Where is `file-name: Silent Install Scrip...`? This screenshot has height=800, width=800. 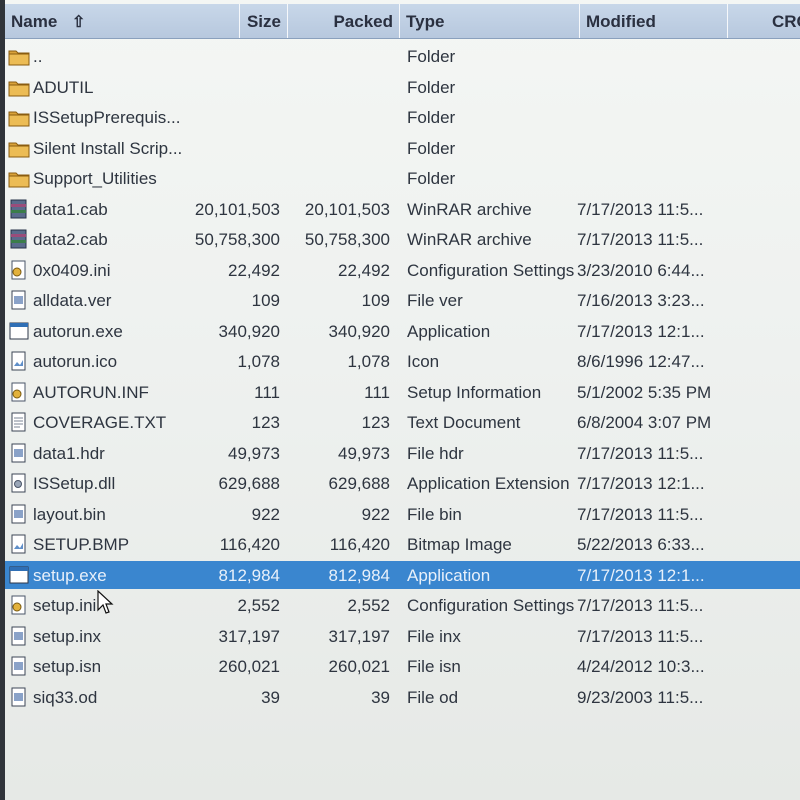
file-name: Silent Install Scrip... is located at coordinates (108, 148).